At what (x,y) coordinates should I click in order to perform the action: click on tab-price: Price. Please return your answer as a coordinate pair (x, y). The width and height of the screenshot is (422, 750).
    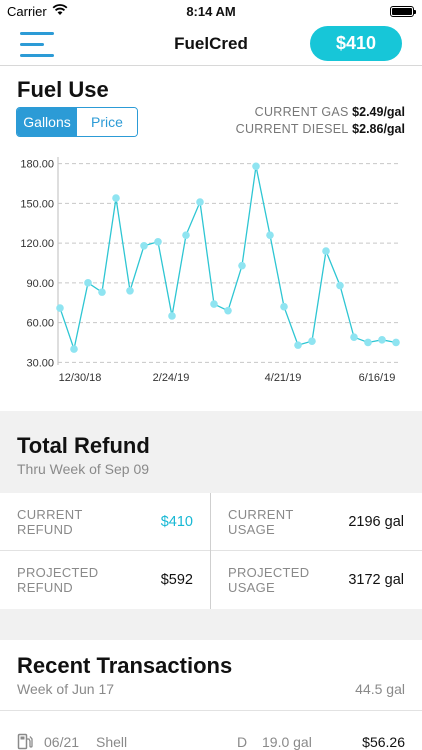
    Looking at the image, I should click on (107, 122).